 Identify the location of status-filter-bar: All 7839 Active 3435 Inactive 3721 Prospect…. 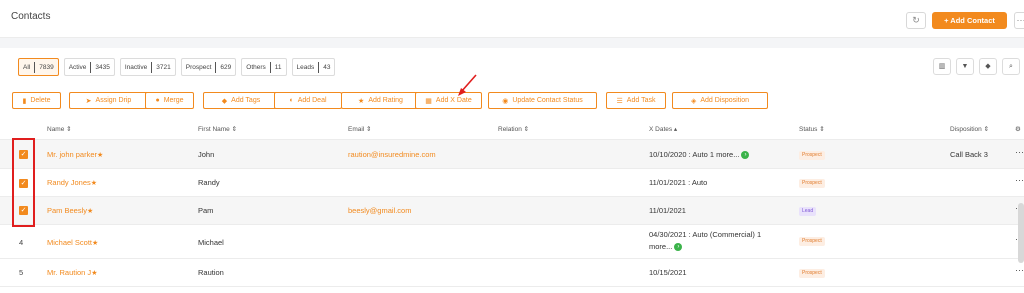
(177, 67).